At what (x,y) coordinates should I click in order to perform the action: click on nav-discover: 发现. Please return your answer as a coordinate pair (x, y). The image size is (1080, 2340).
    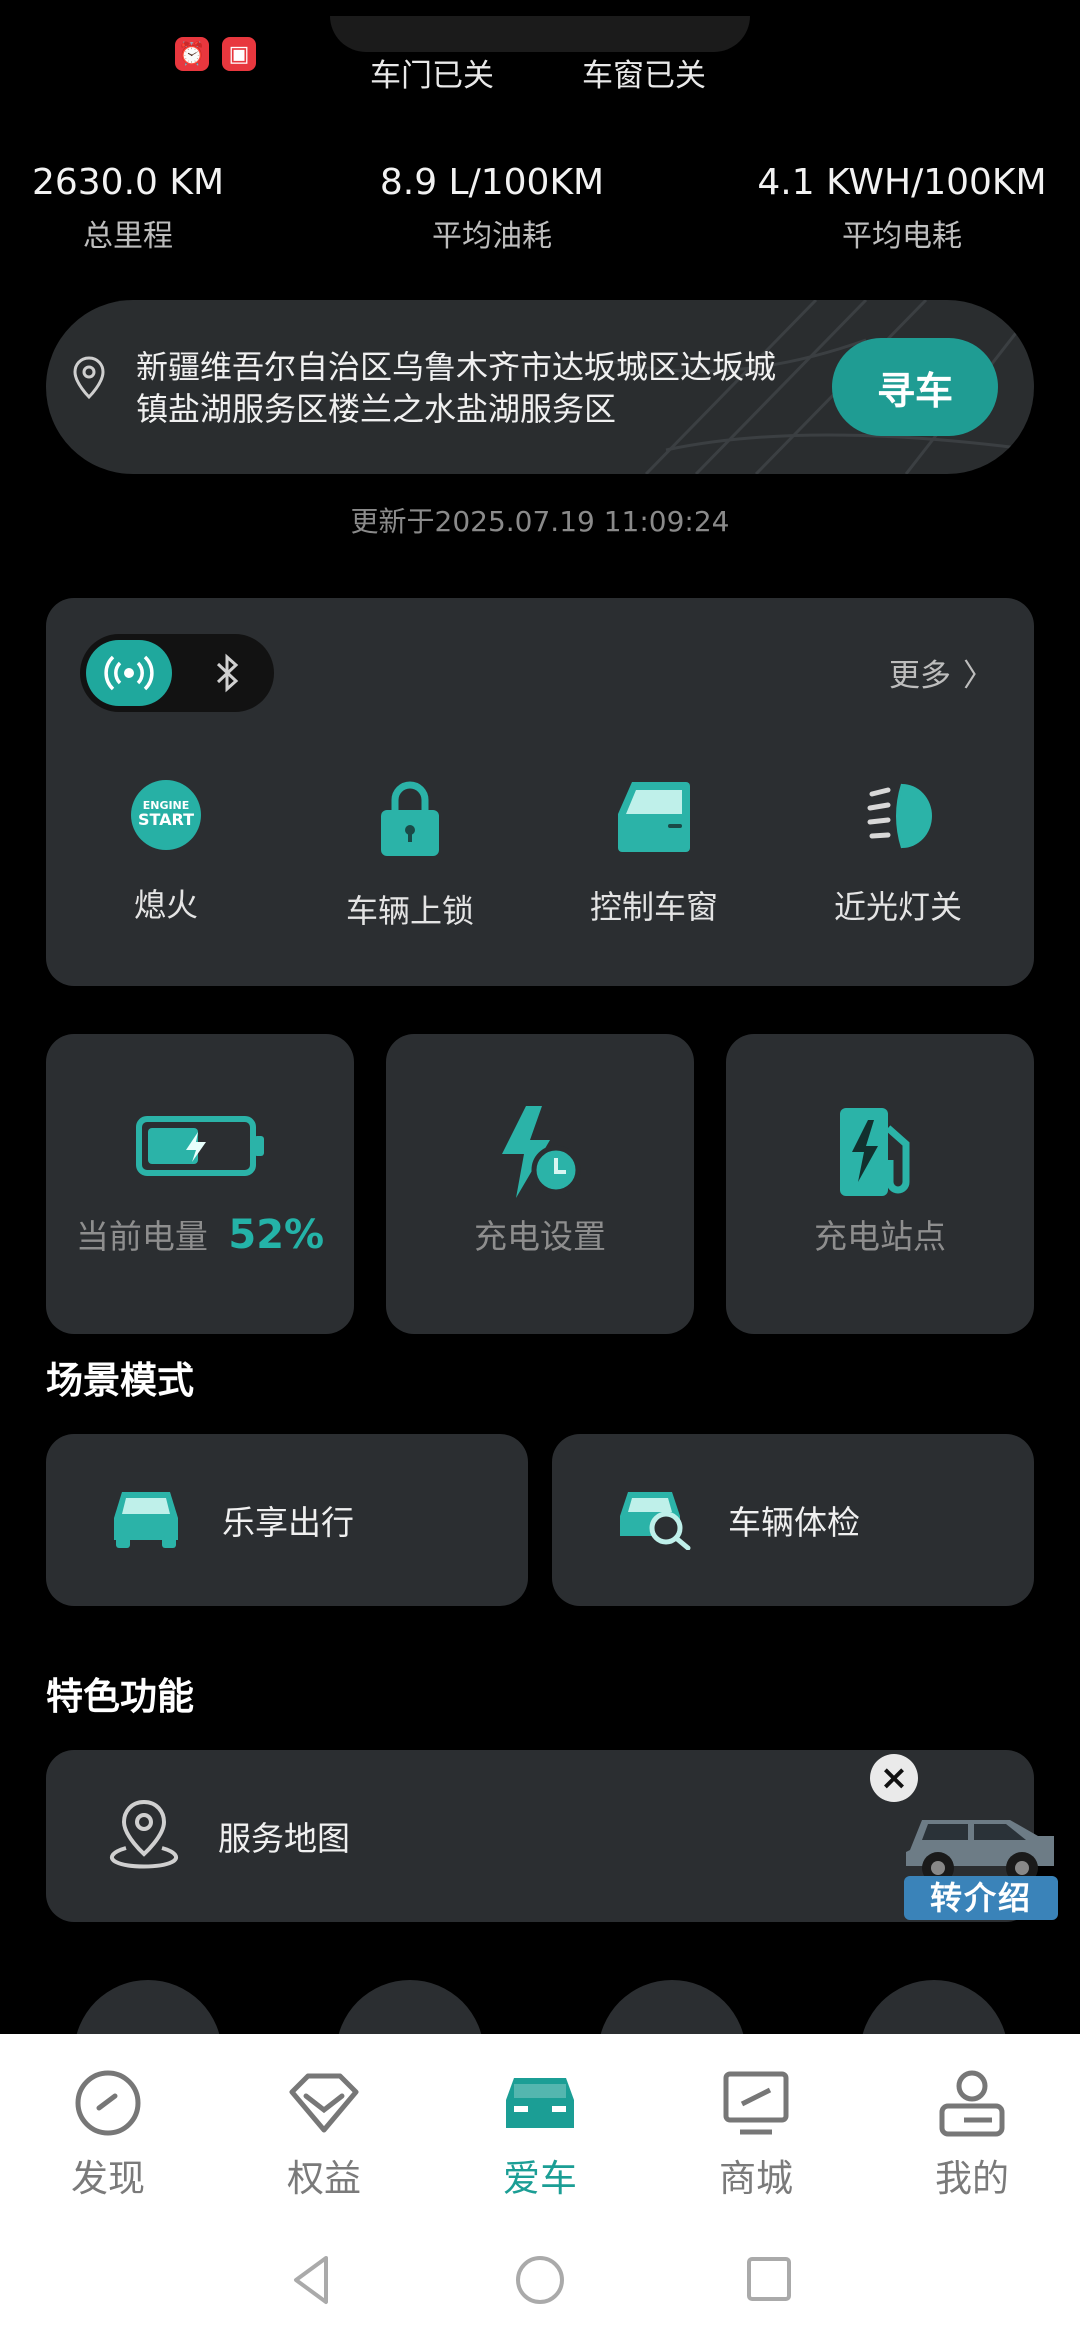
    Looking at the image, I should click on (108, 2135).